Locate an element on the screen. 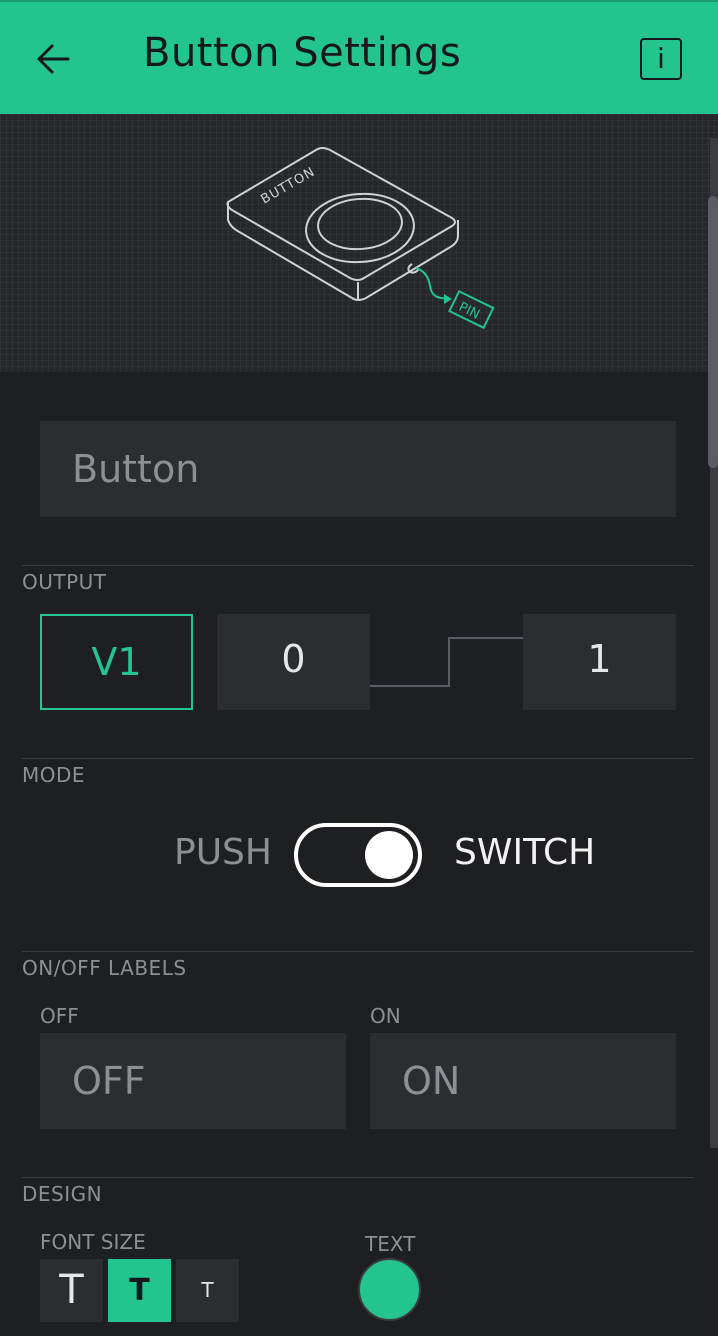  device-label: BUTTON is located at coordinates (289, 185).